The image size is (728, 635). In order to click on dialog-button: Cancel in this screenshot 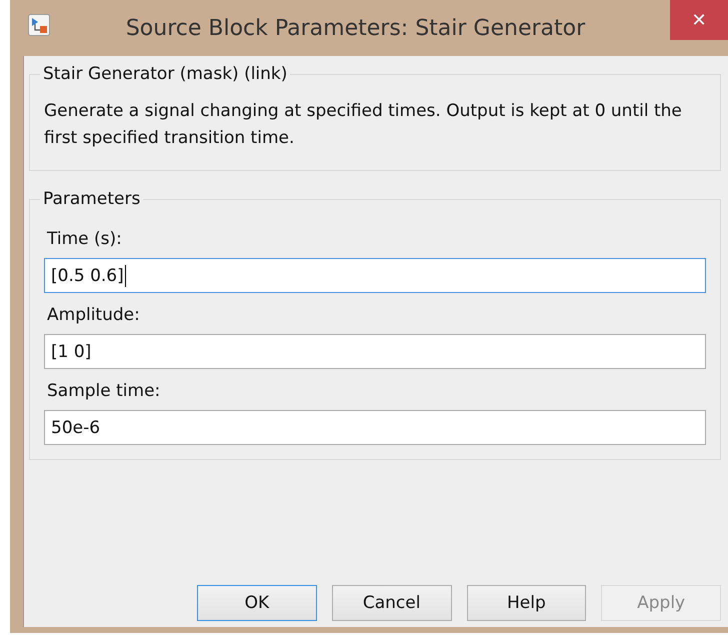, I will do `click(392, 603)`.